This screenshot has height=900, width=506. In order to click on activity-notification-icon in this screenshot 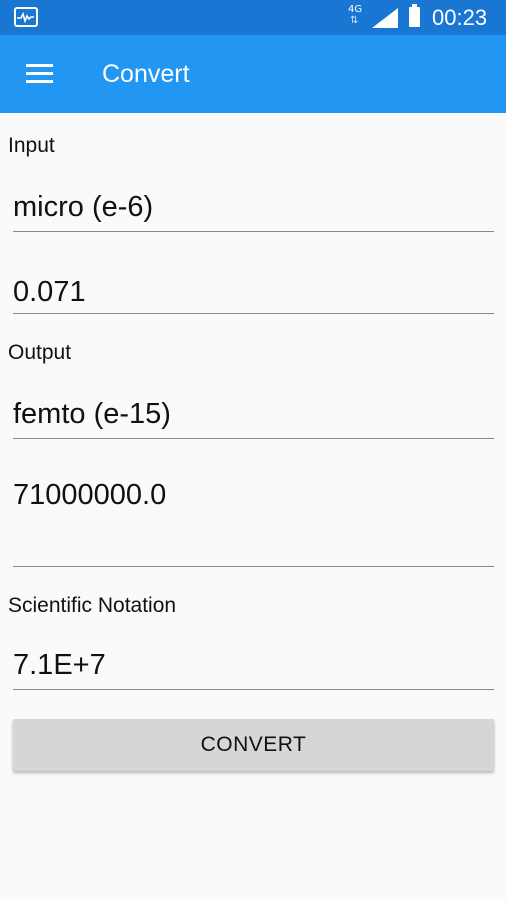, I will do `click(26, 17)`.